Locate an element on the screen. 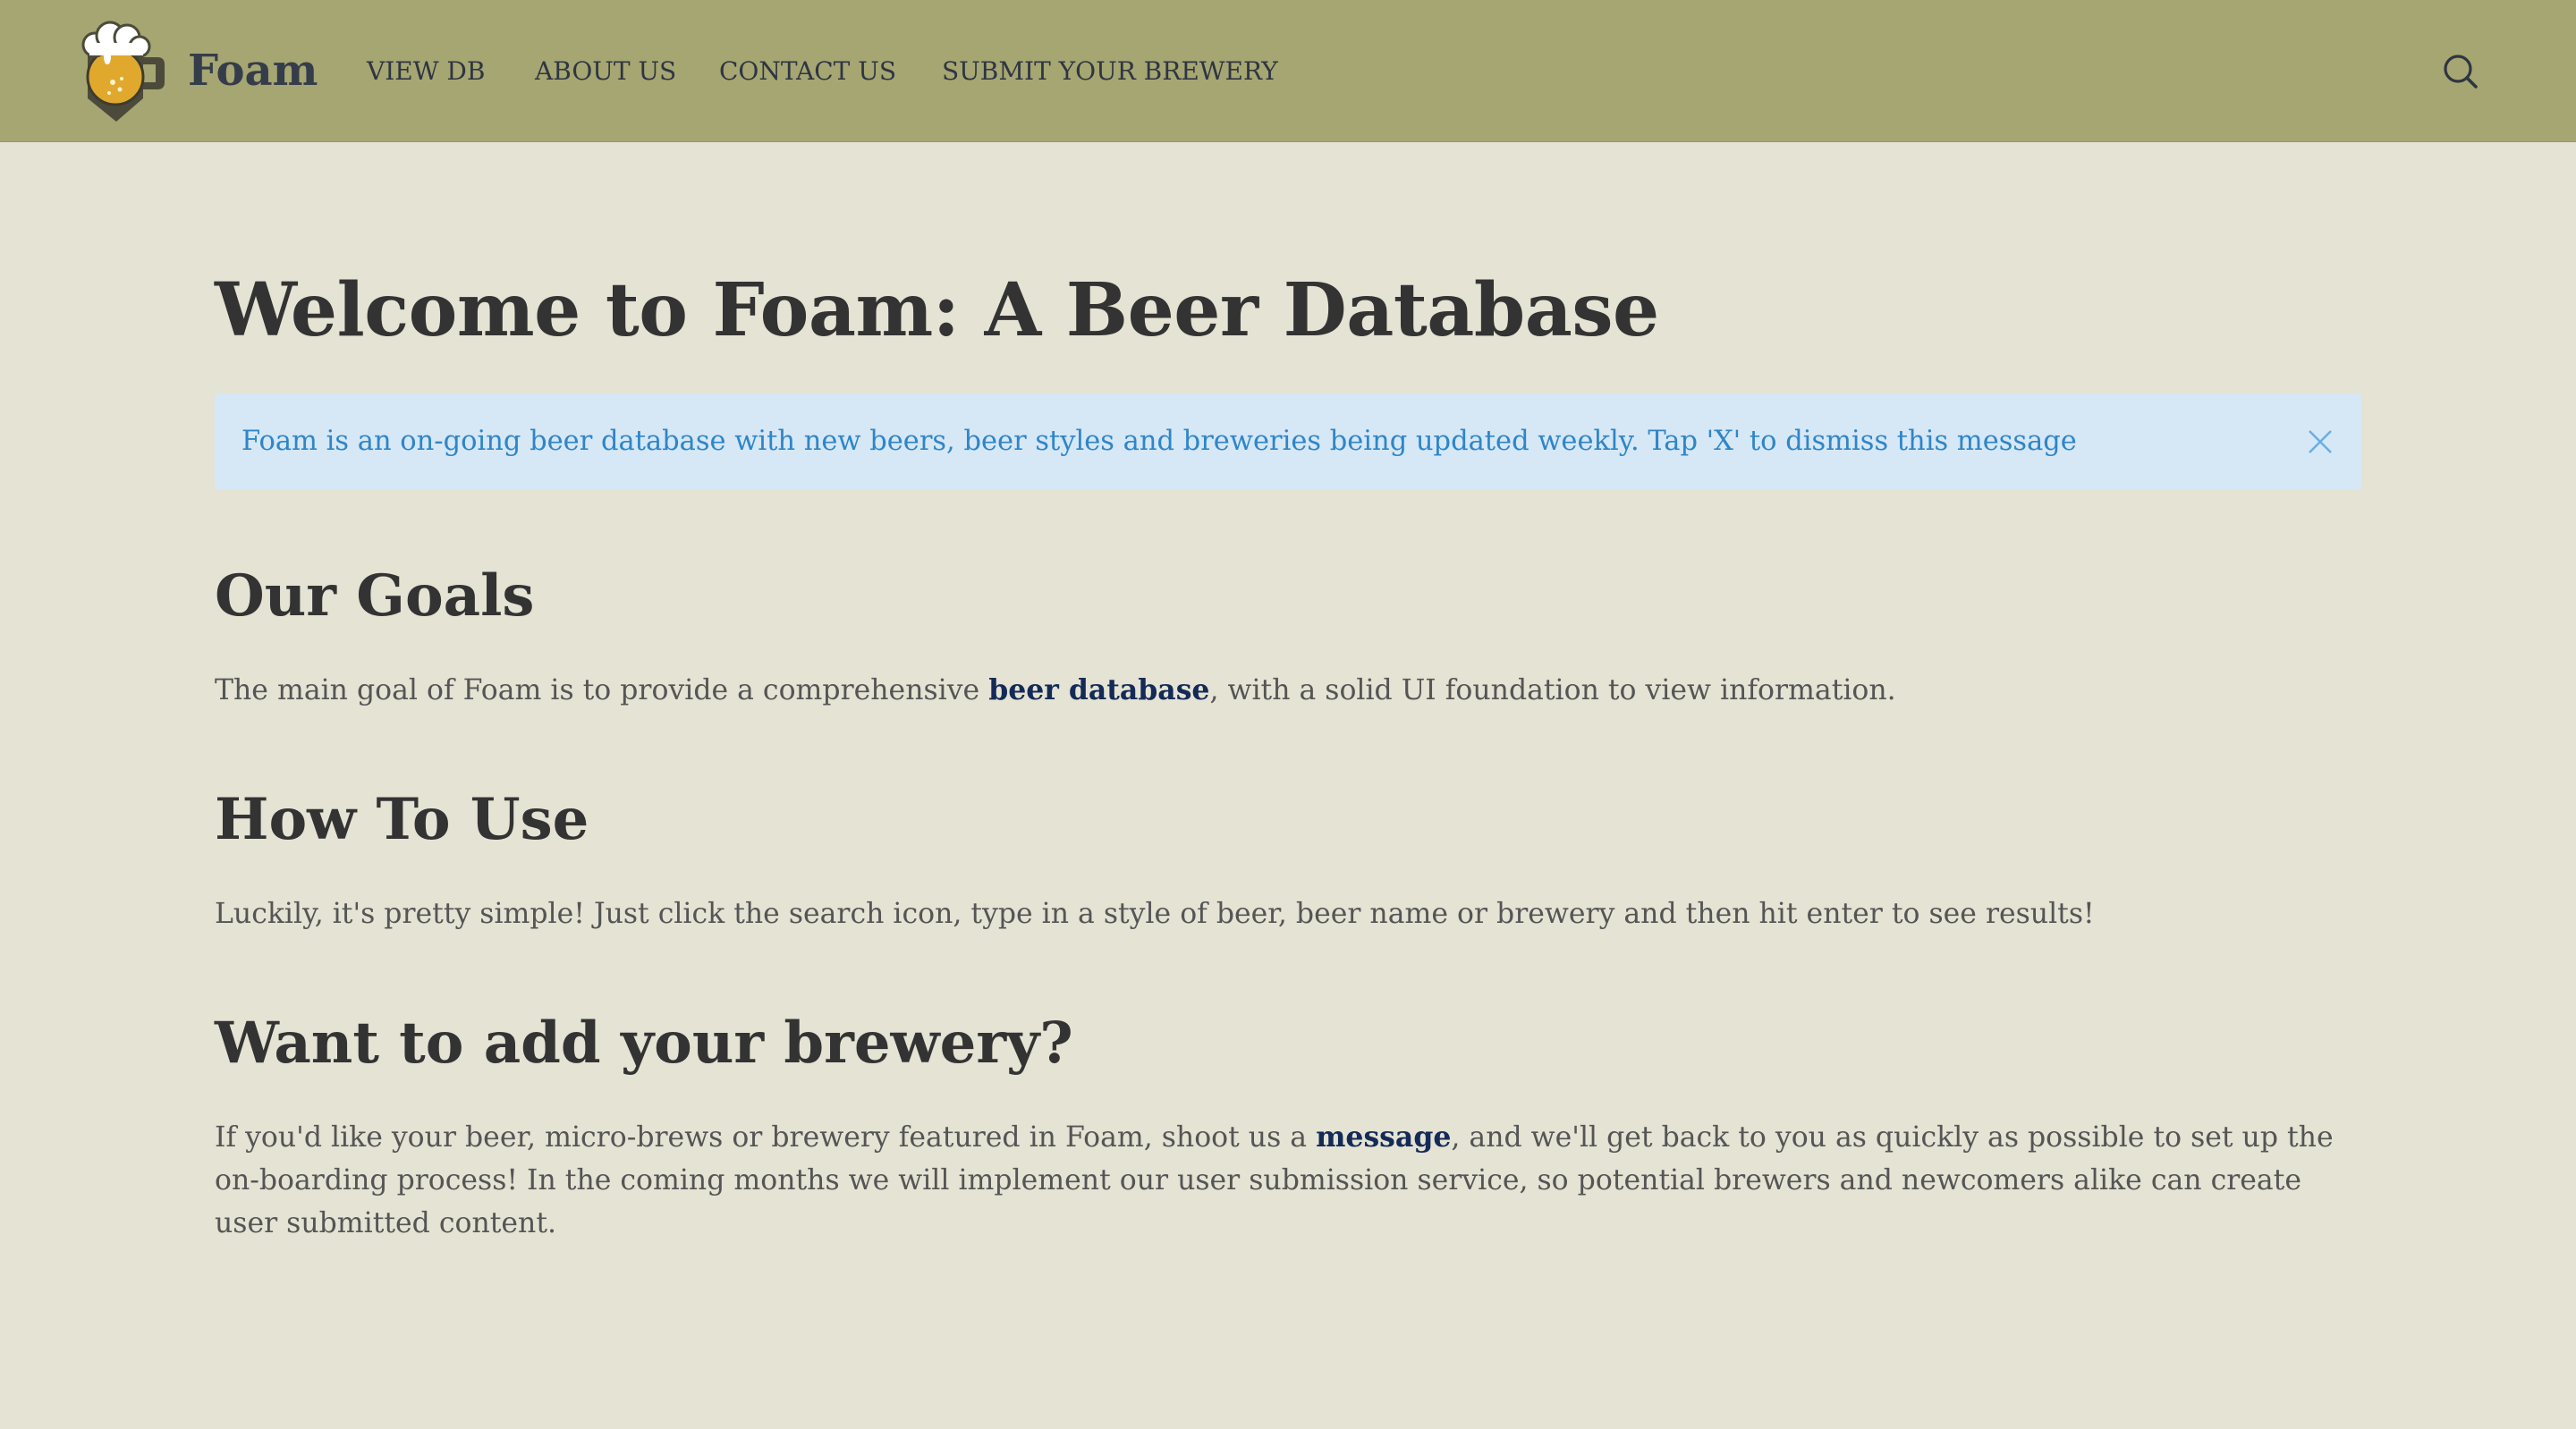 The image size is (2576, 1429). search-button is located at coordinates (2459, 71).